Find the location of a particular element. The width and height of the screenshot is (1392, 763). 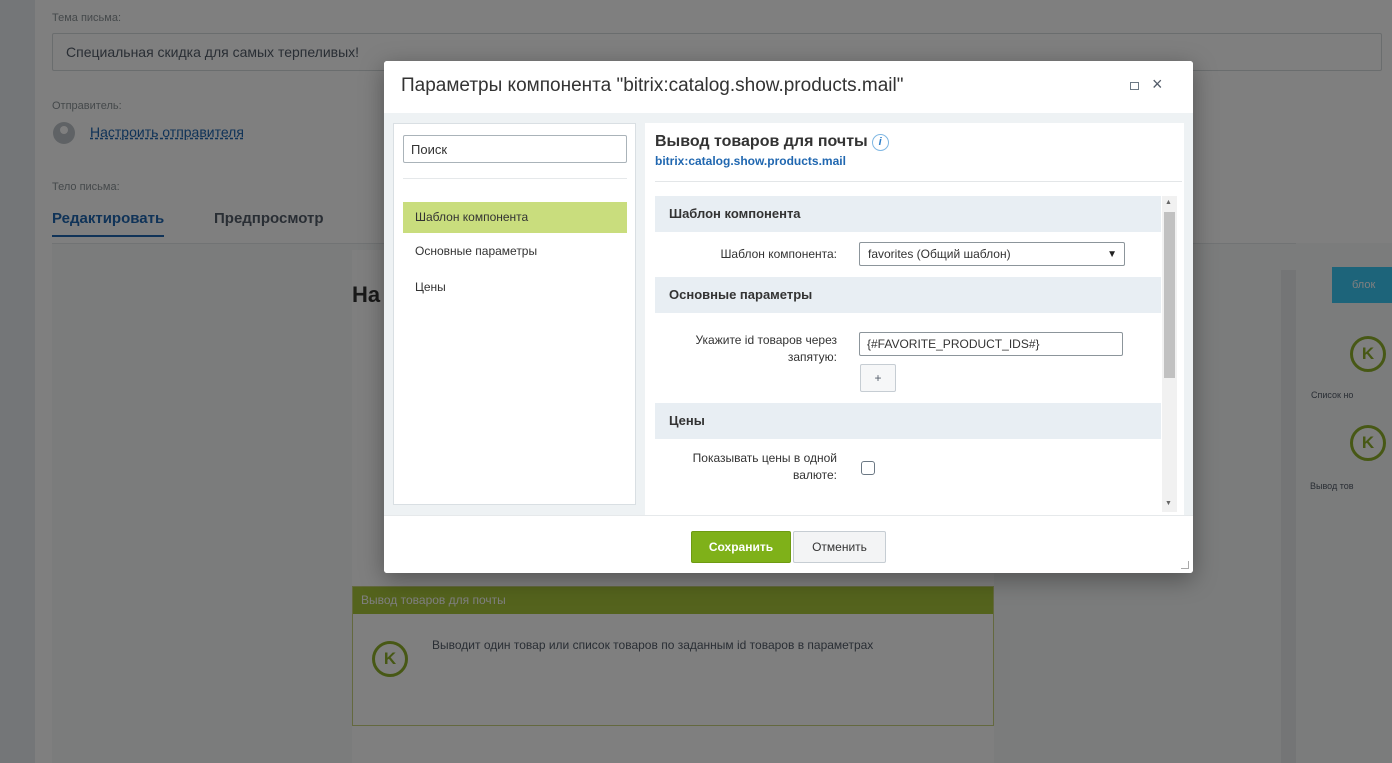

section-prices-head: Цены is located at coordinates (908, 421).